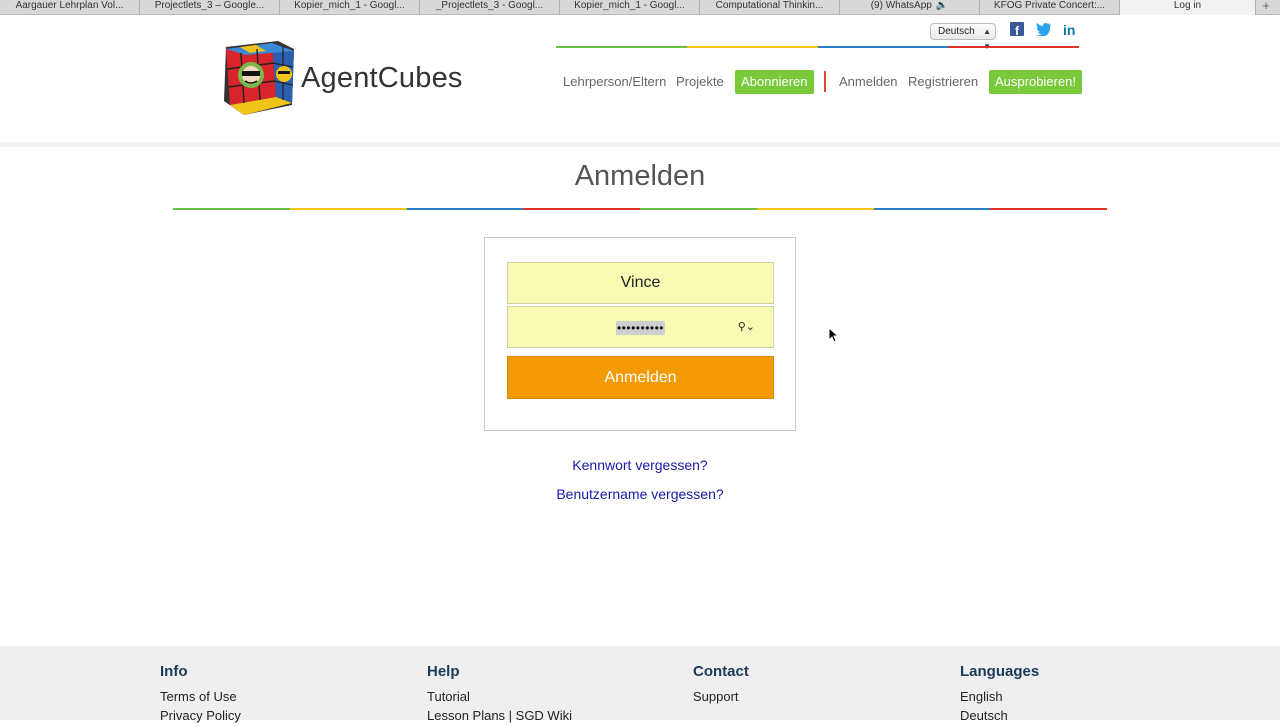 The image size is (1280, 727). Describe the element at coordinates (443, 671) in the screenshot. I see `footer-heading: Help` at that location.